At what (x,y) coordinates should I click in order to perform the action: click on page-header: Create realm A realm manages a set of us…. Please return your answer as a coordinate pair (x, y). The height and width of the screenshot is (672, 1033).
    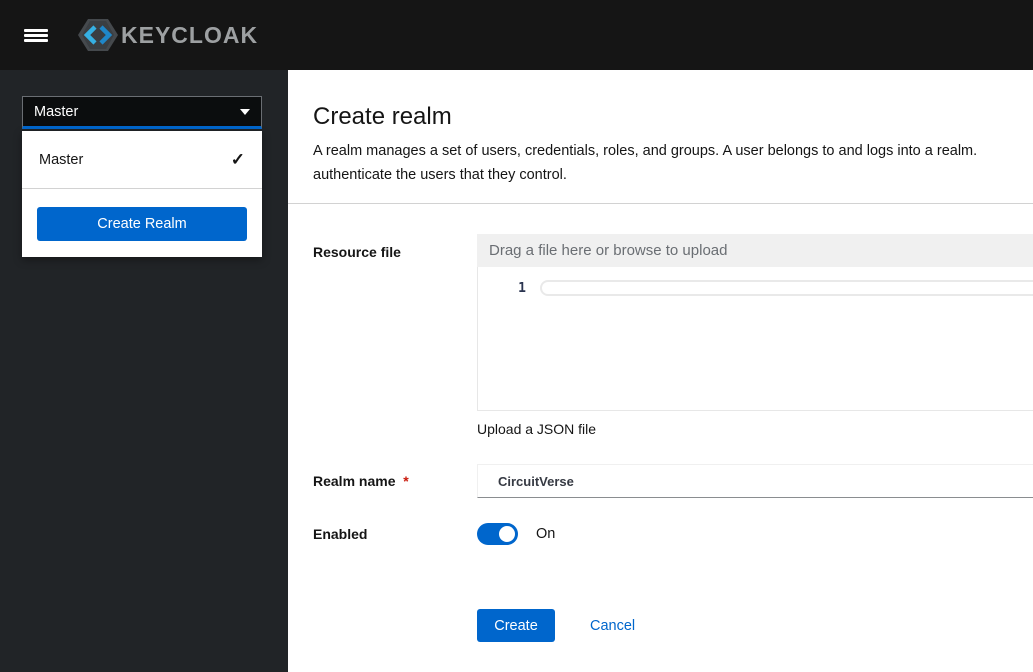
    Looking at the image, I should click on (660, 128).